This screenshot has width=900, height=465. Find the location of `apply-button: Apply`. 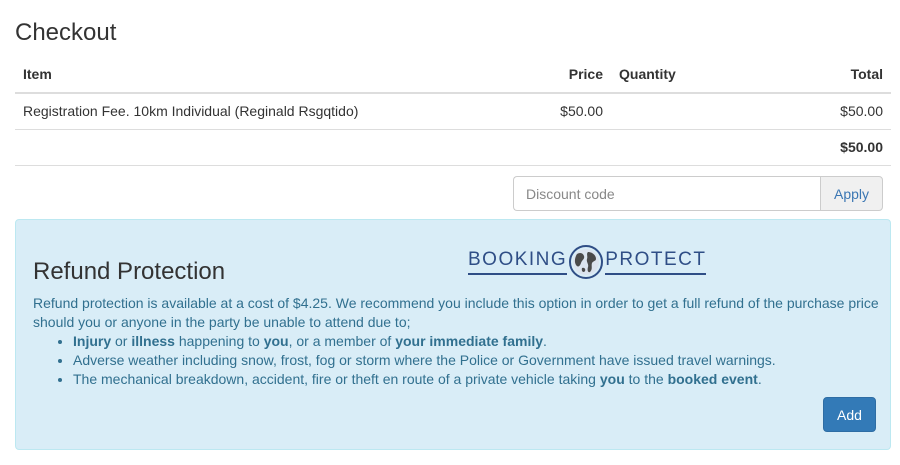

apply-button: Apply is located at coordinates (851, 193).